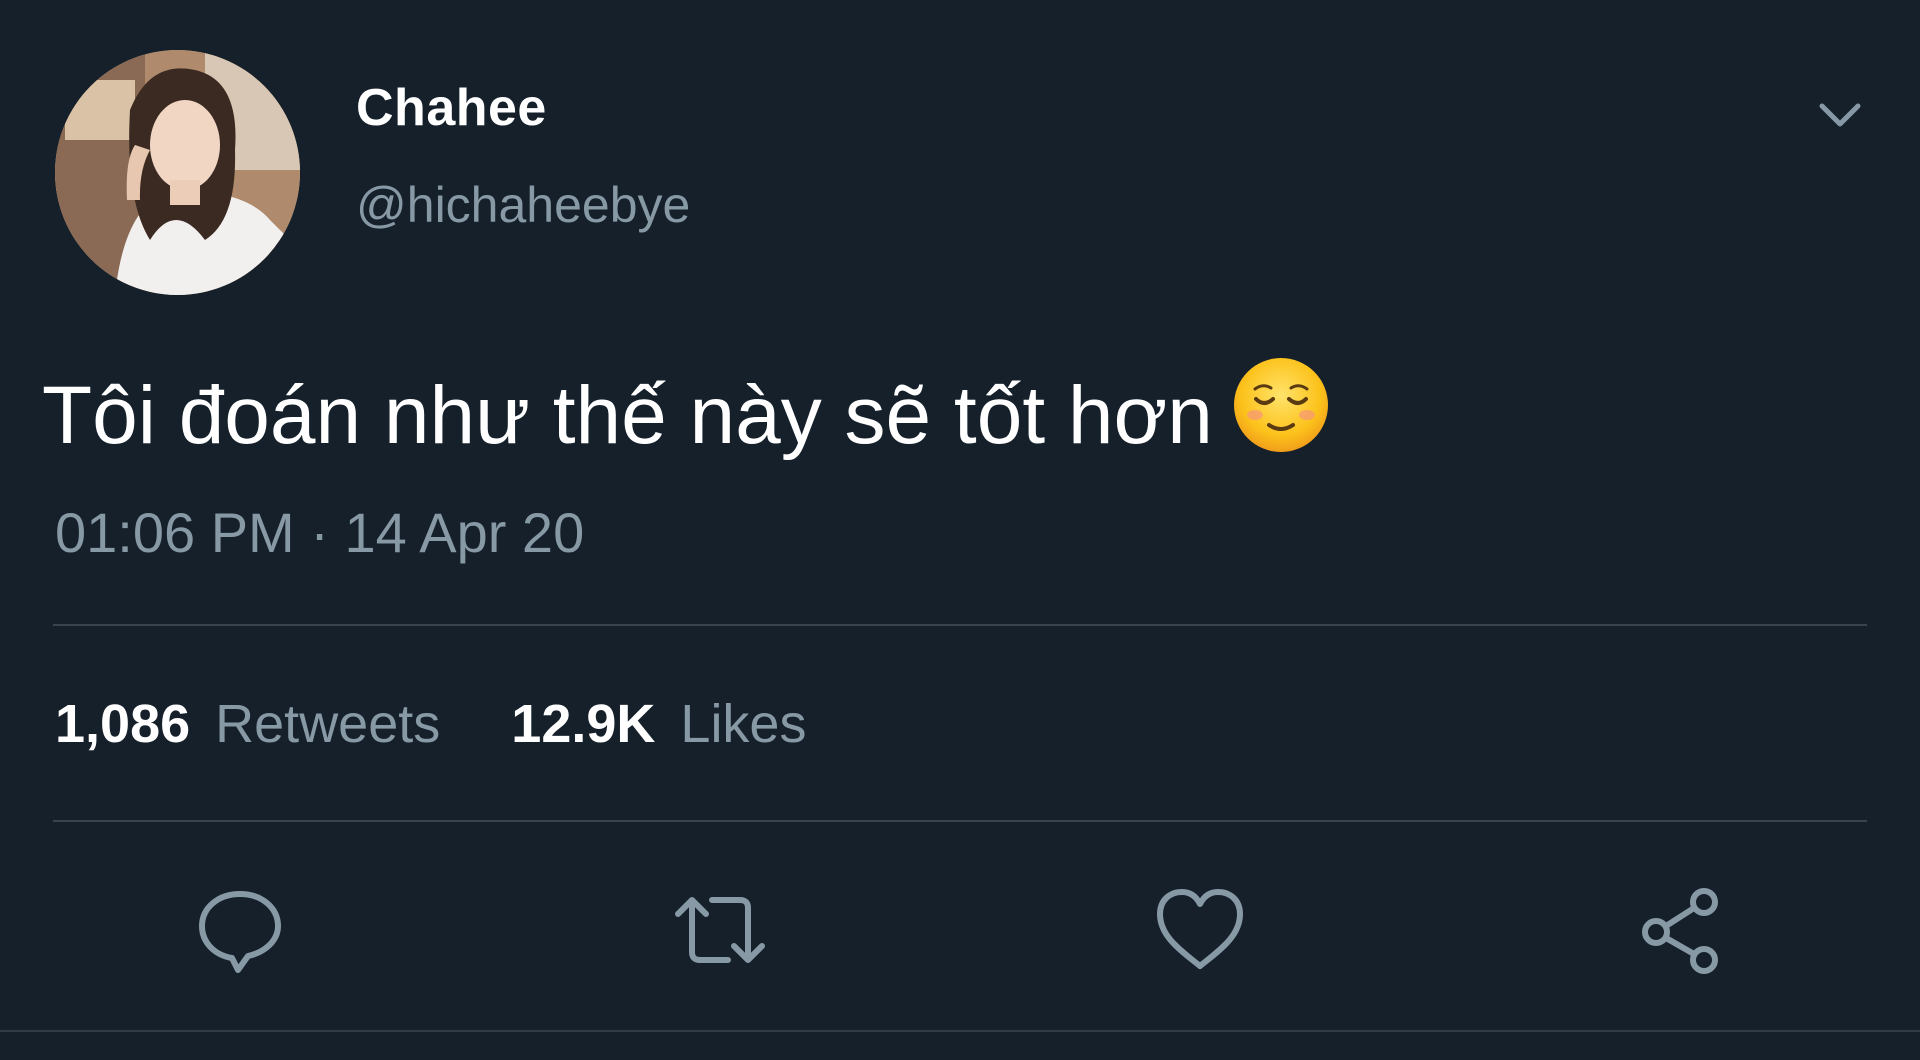  What do you see at coordinates (1840, 115) in the screenshot?
I see `chevron-down-icon` at bounding box center [1840, 115].